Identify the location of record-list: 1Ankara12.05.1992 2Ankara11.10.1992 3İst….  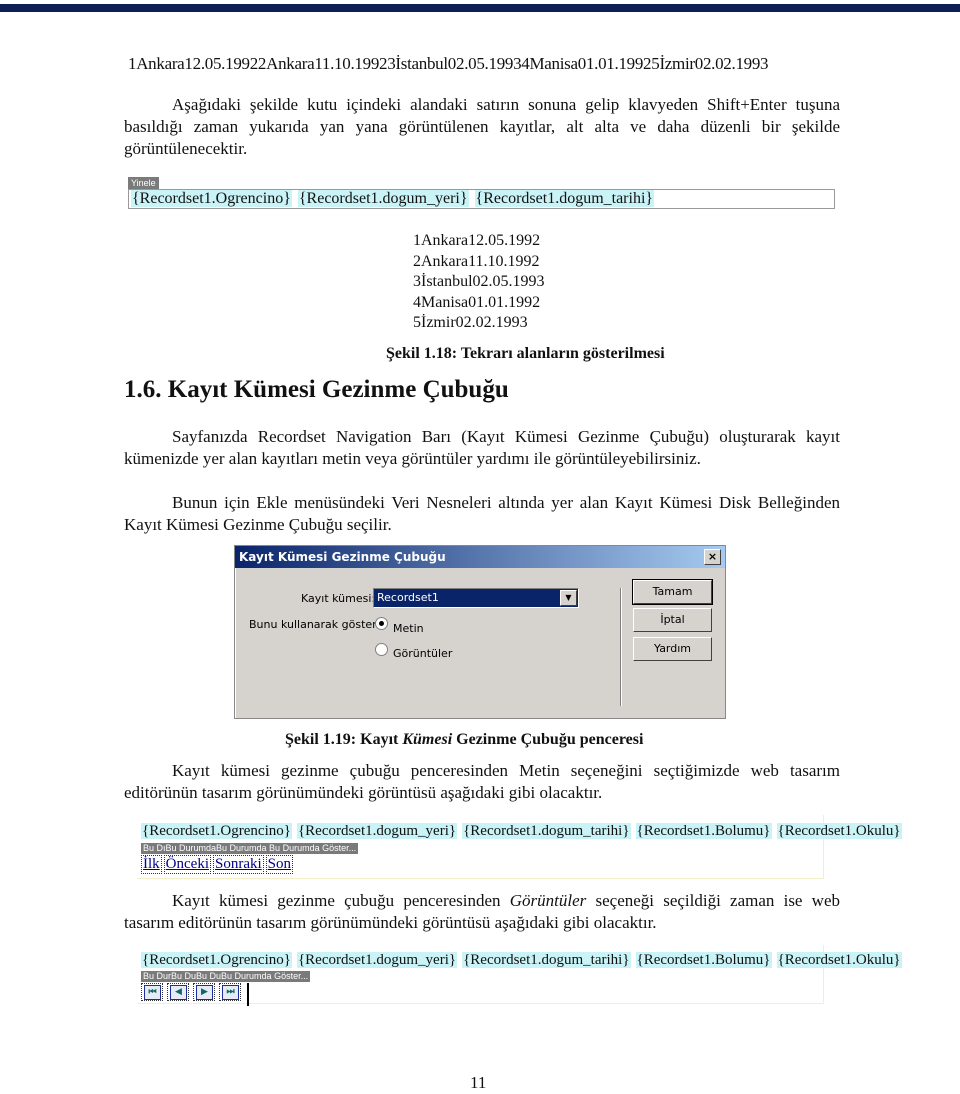
(479, 282).